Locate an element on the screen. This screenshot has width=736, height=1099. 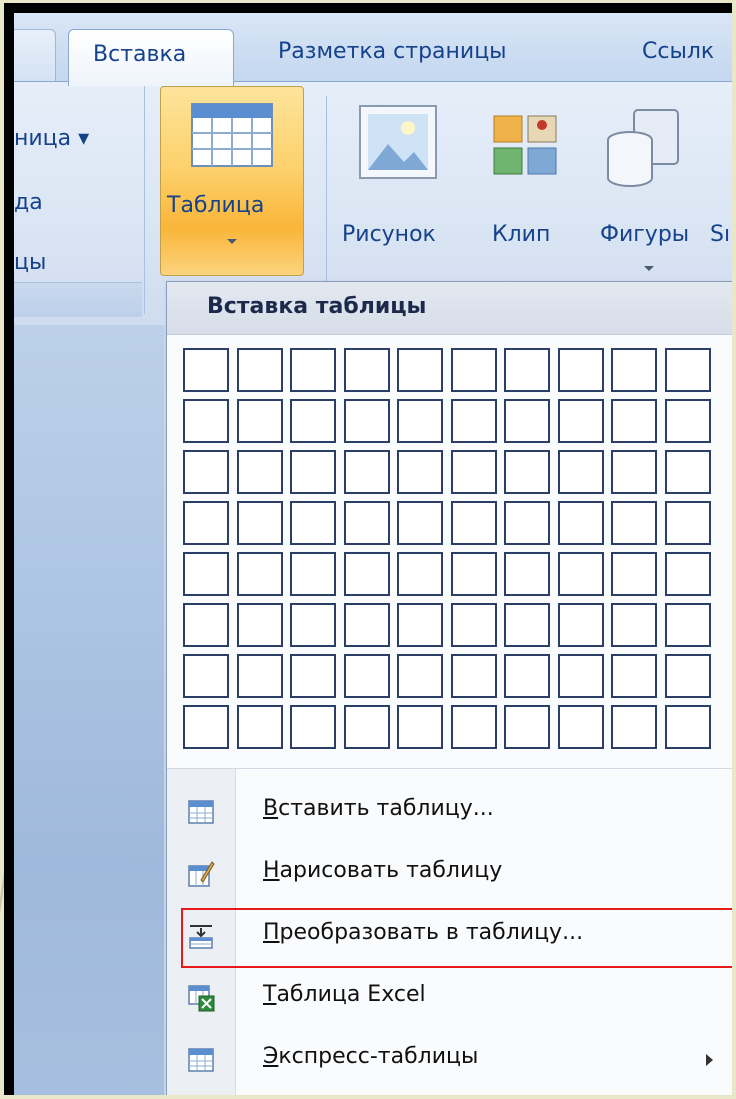
shapes-button: Фигуры is located at coordinates (644, 234).